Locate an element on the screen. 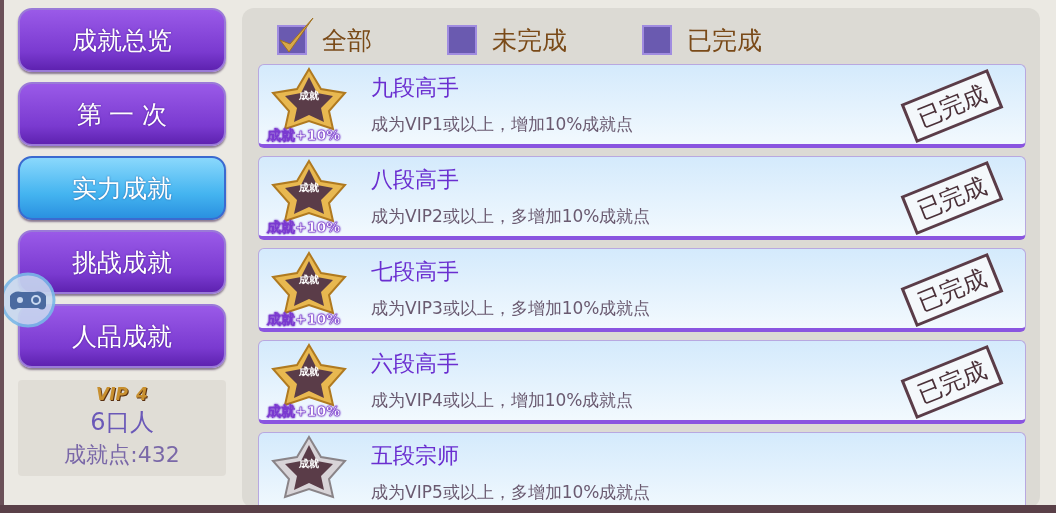 The width and height of the screenshot is (1056, 513). filter-label: 未完成 is located at coordinates (529, 40).